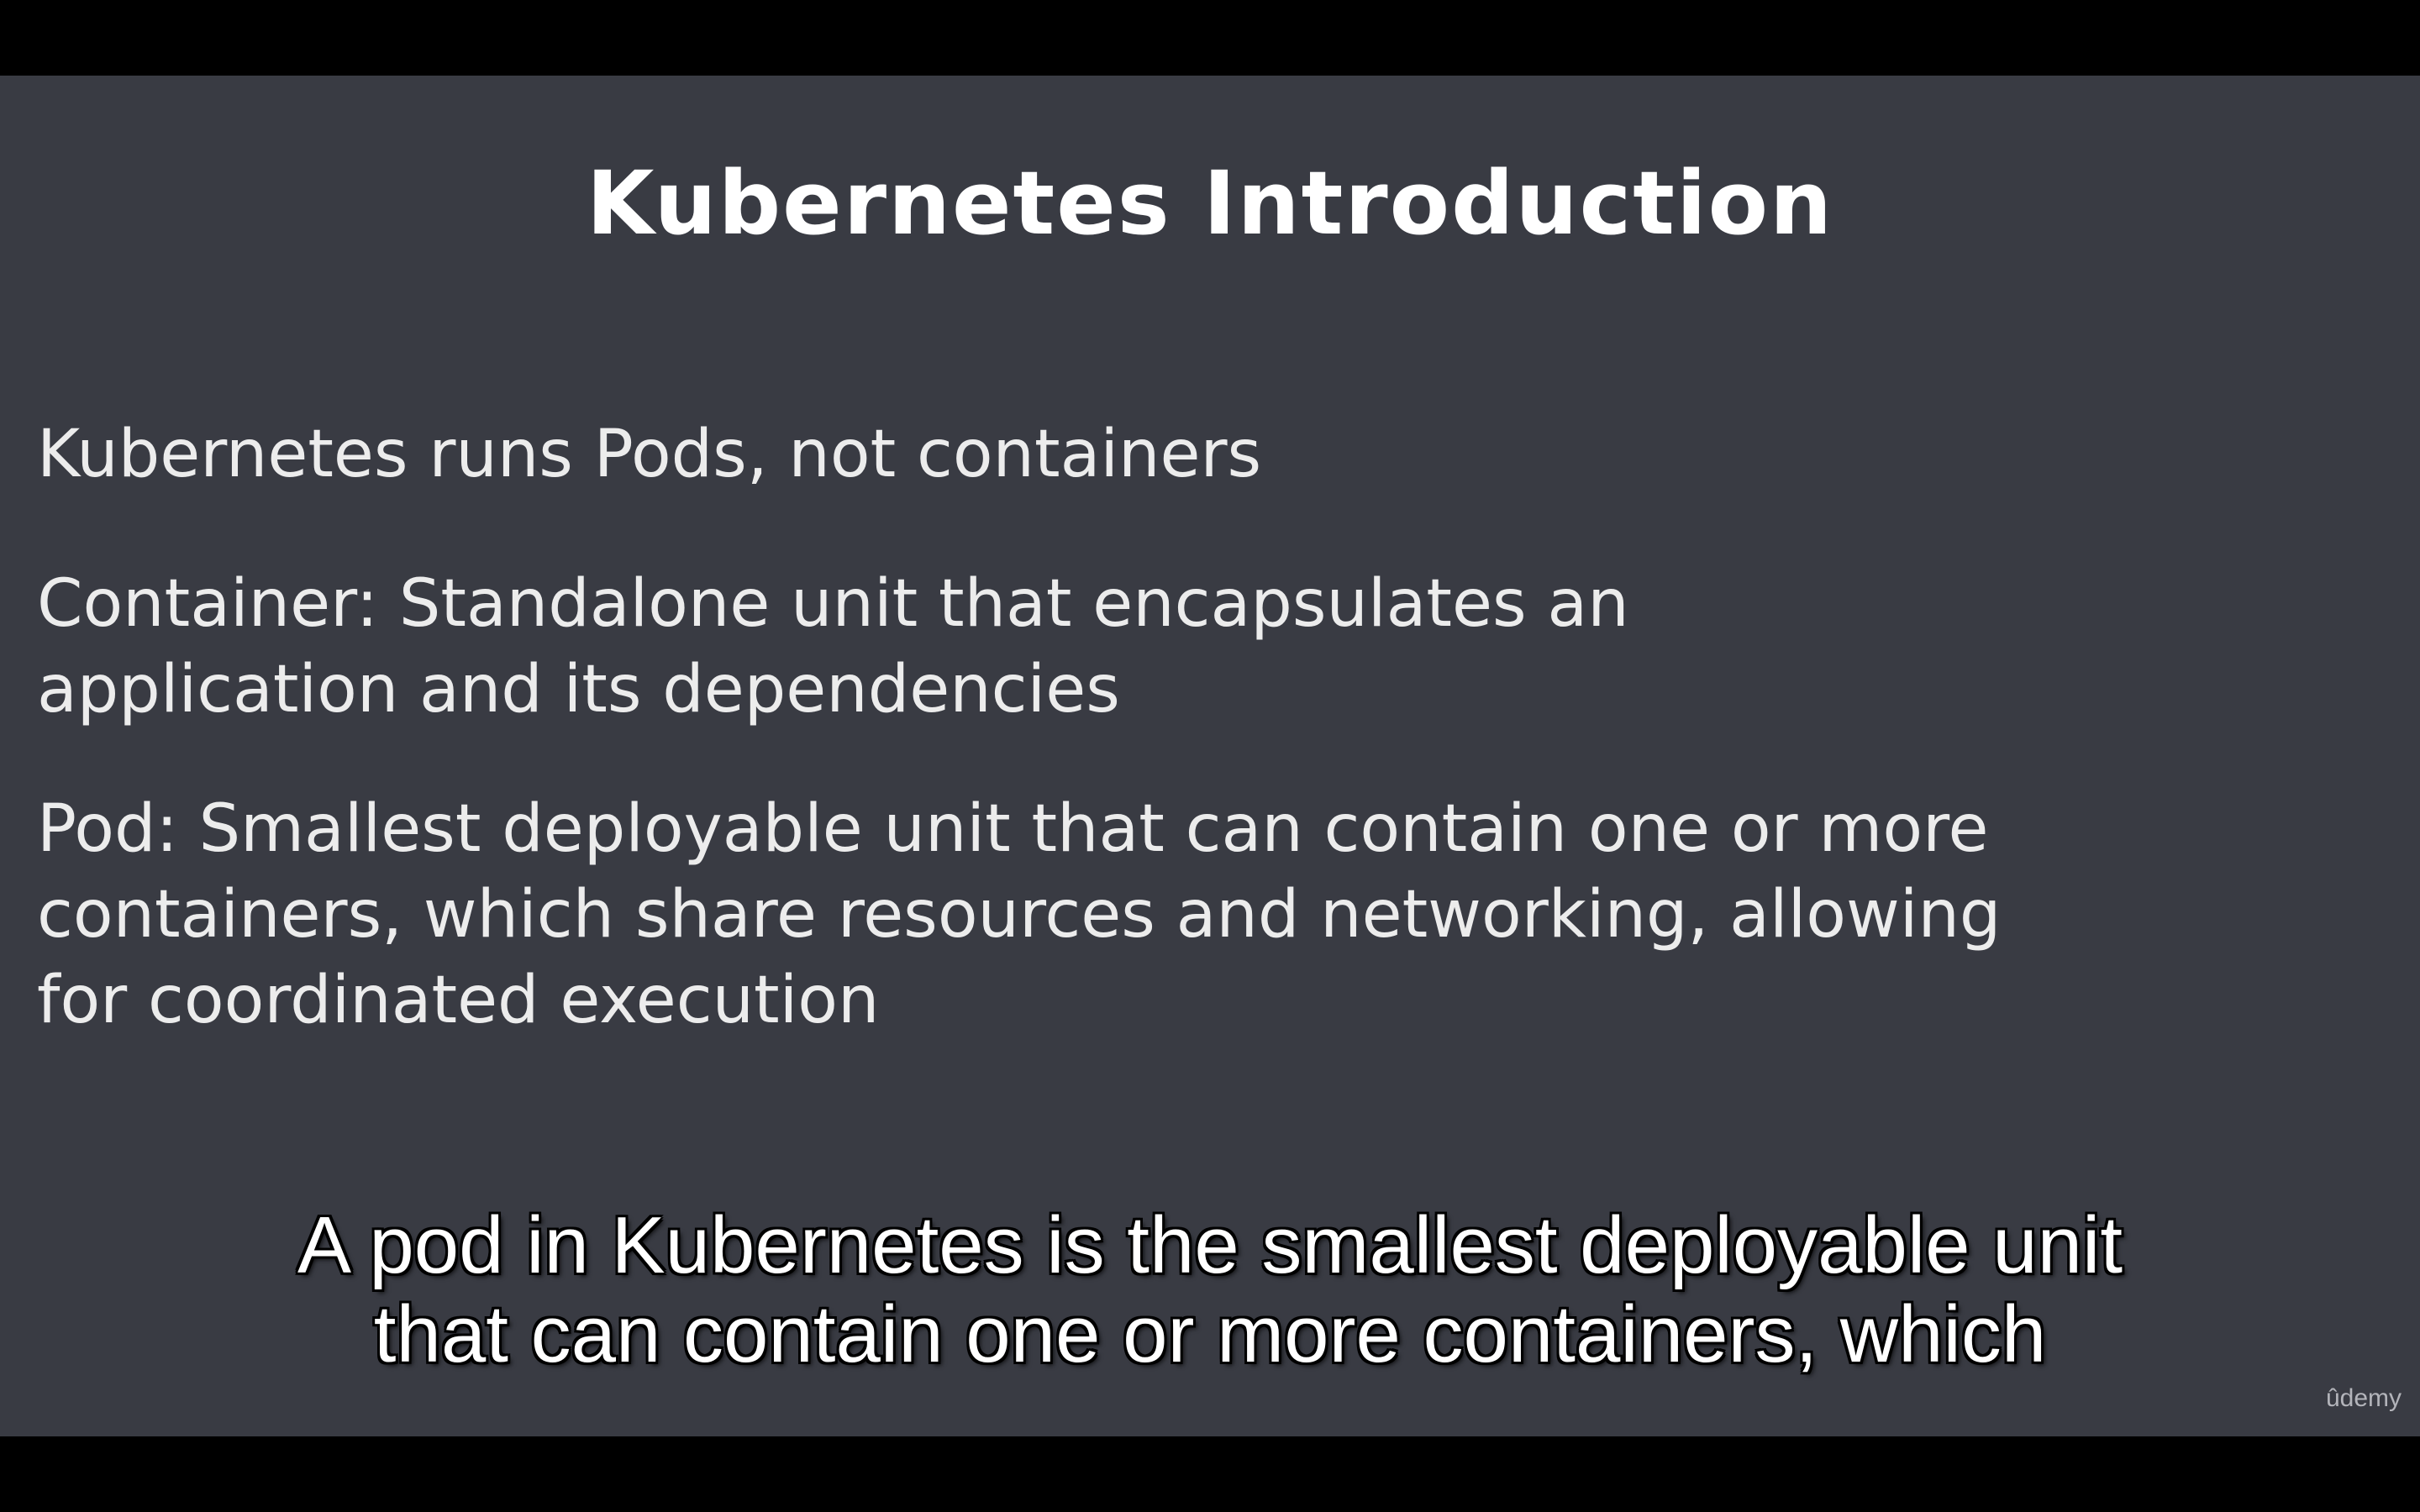  I want to click on slide-title: Kubernetes Introduction, so click(1210, 203).